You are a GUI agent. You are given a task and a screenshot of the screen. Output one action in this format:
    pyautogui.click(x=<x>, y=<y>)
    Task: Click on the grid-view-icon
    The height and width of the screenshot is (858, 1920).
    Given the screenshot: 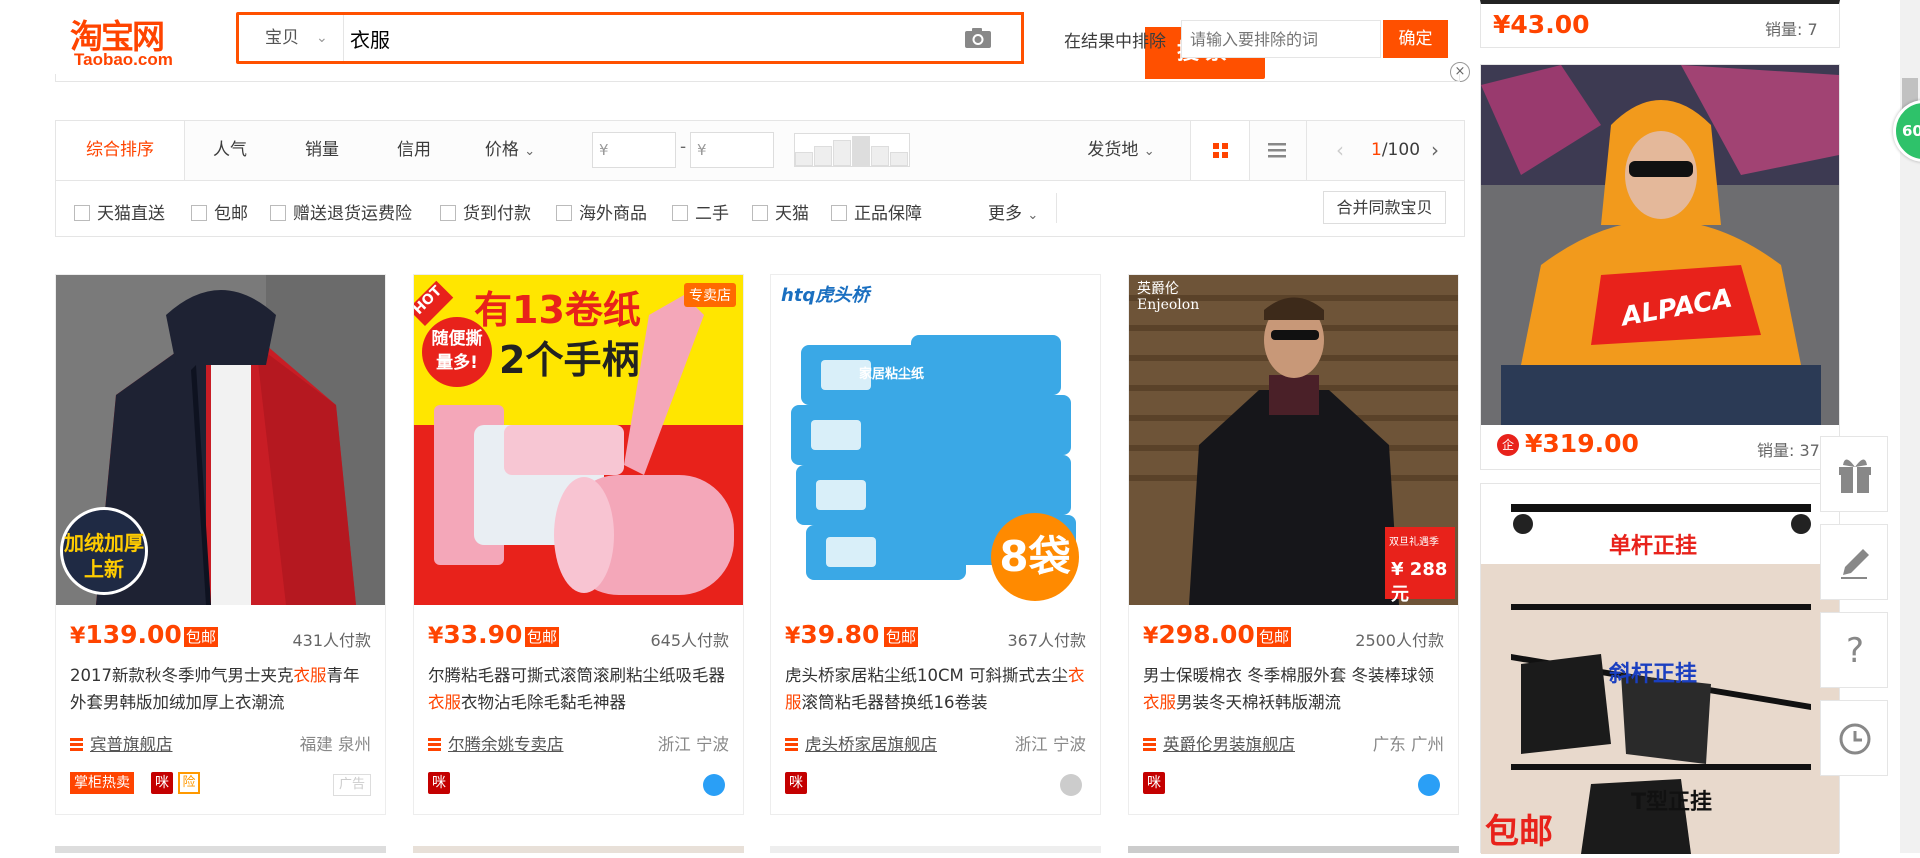 What is the action you would take?
    pyautogui.click(x=1220, y=150)
    